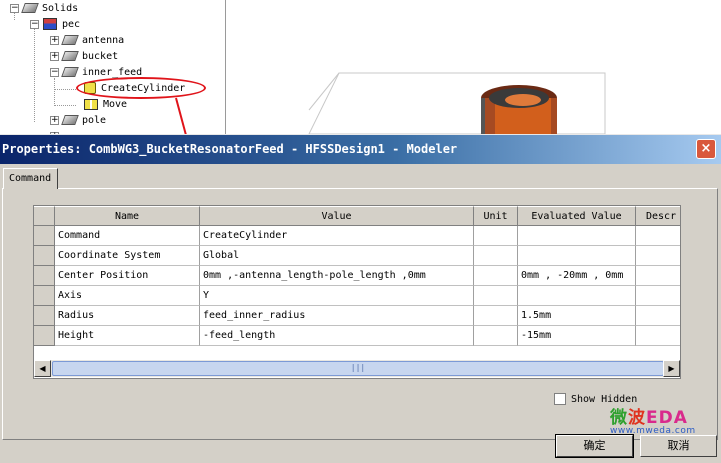  Describe the element at coordinates (127, 336) in the screenshot. I see `table-cell-name: Height` at that location.